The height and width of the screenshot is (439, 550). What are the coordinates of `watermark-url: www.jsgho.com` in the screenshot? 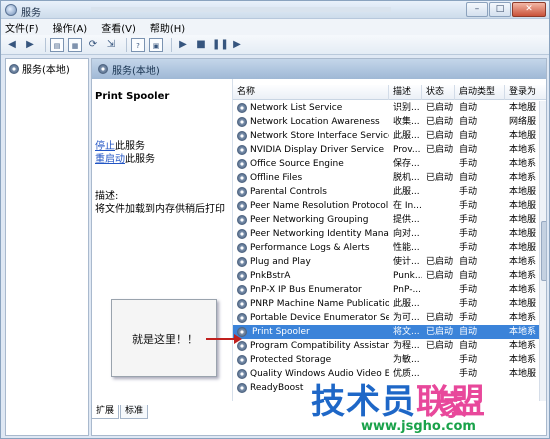 It's located at (418, 426).